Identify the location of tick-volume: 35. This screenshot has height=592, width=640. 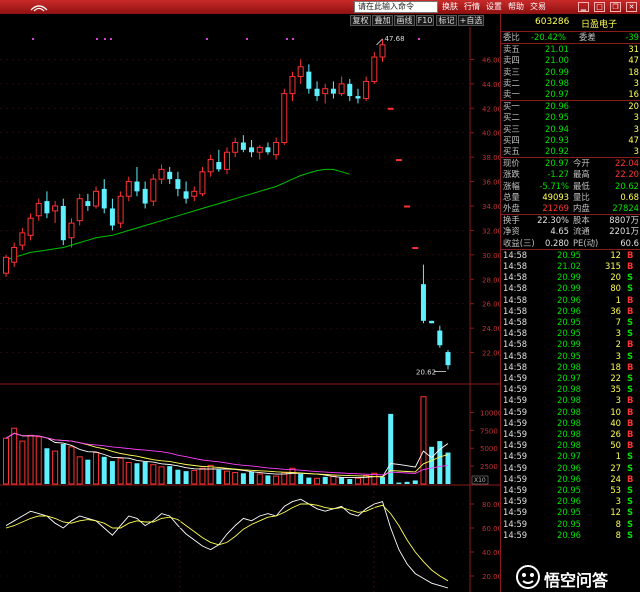
(615, 389).